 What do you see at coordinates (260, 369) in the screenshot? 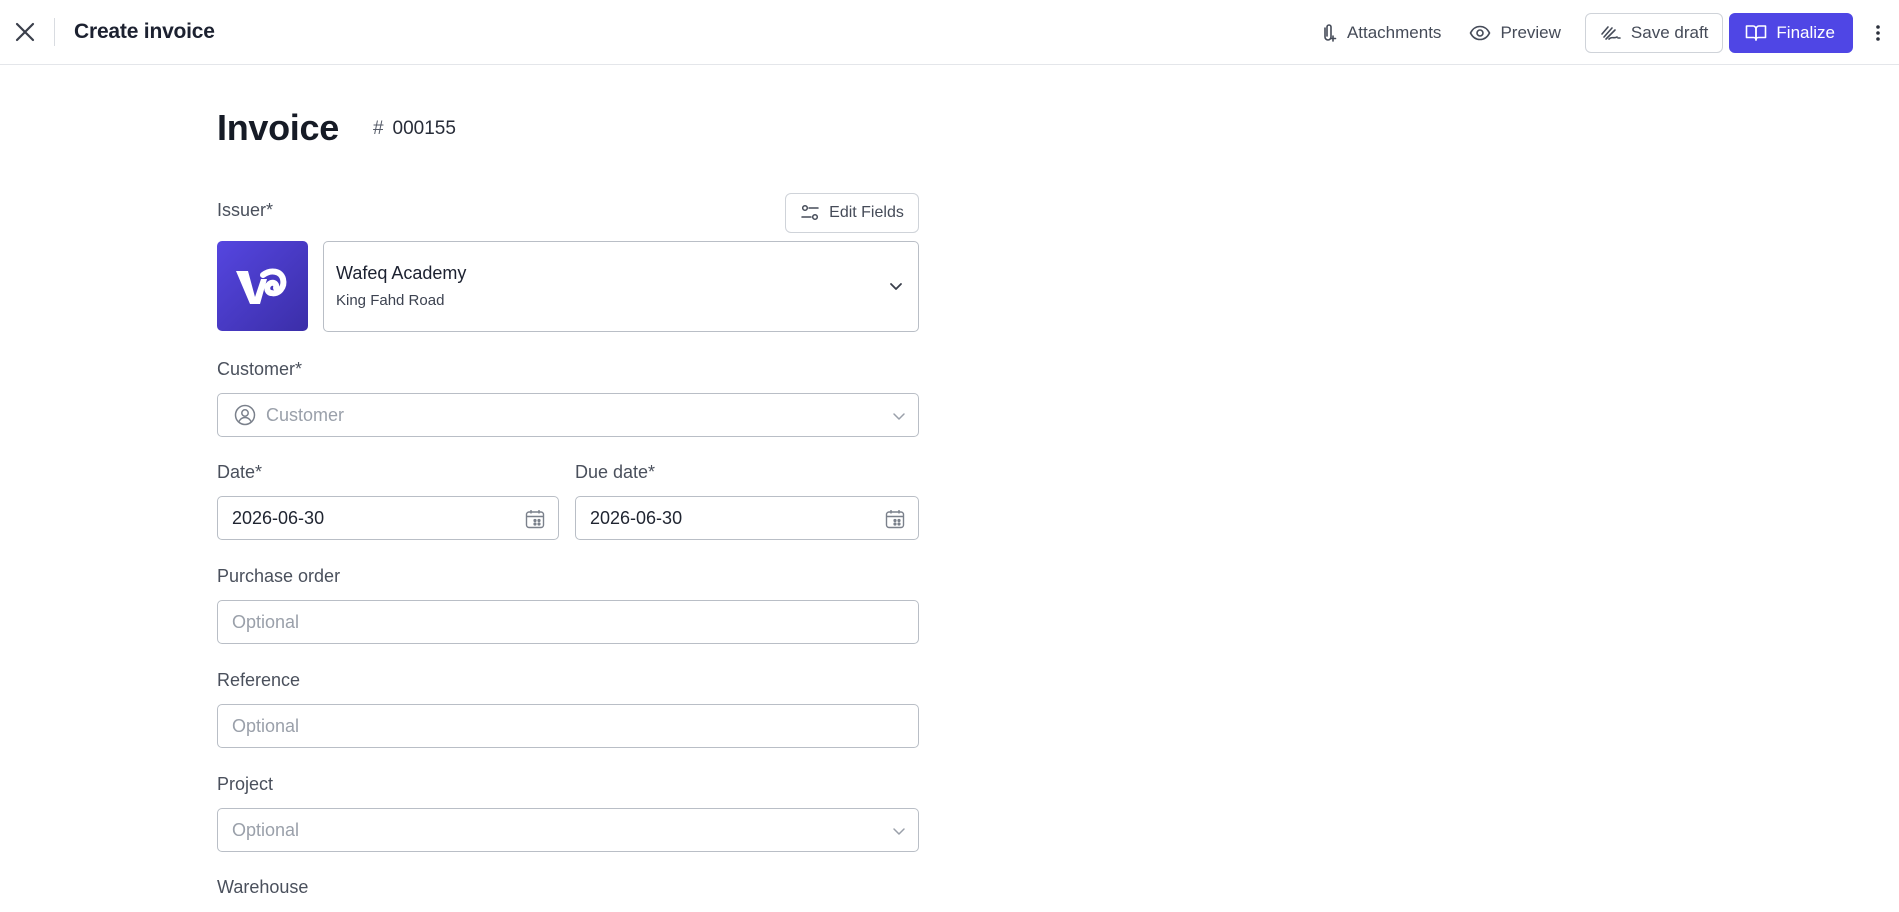
I see `customer-label: Customer*` at bounding box center [260, 369].